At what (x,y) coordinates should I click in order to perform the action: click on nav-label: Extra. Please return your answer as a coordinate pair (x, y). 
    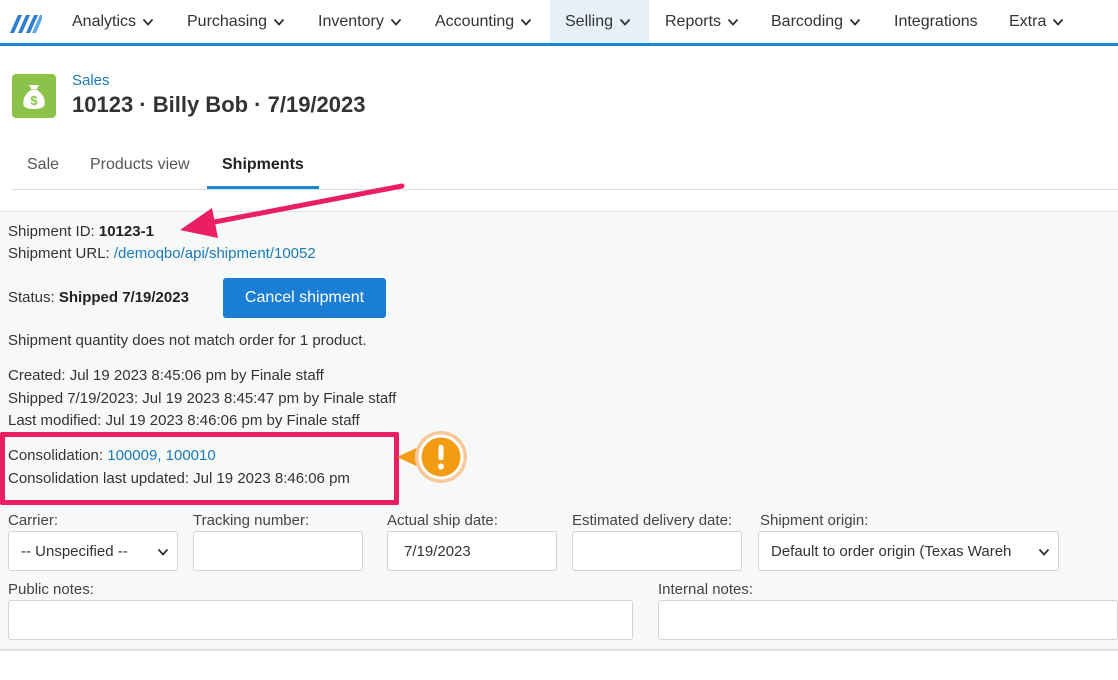
    Looking at the image, I should click on (1028, 21).